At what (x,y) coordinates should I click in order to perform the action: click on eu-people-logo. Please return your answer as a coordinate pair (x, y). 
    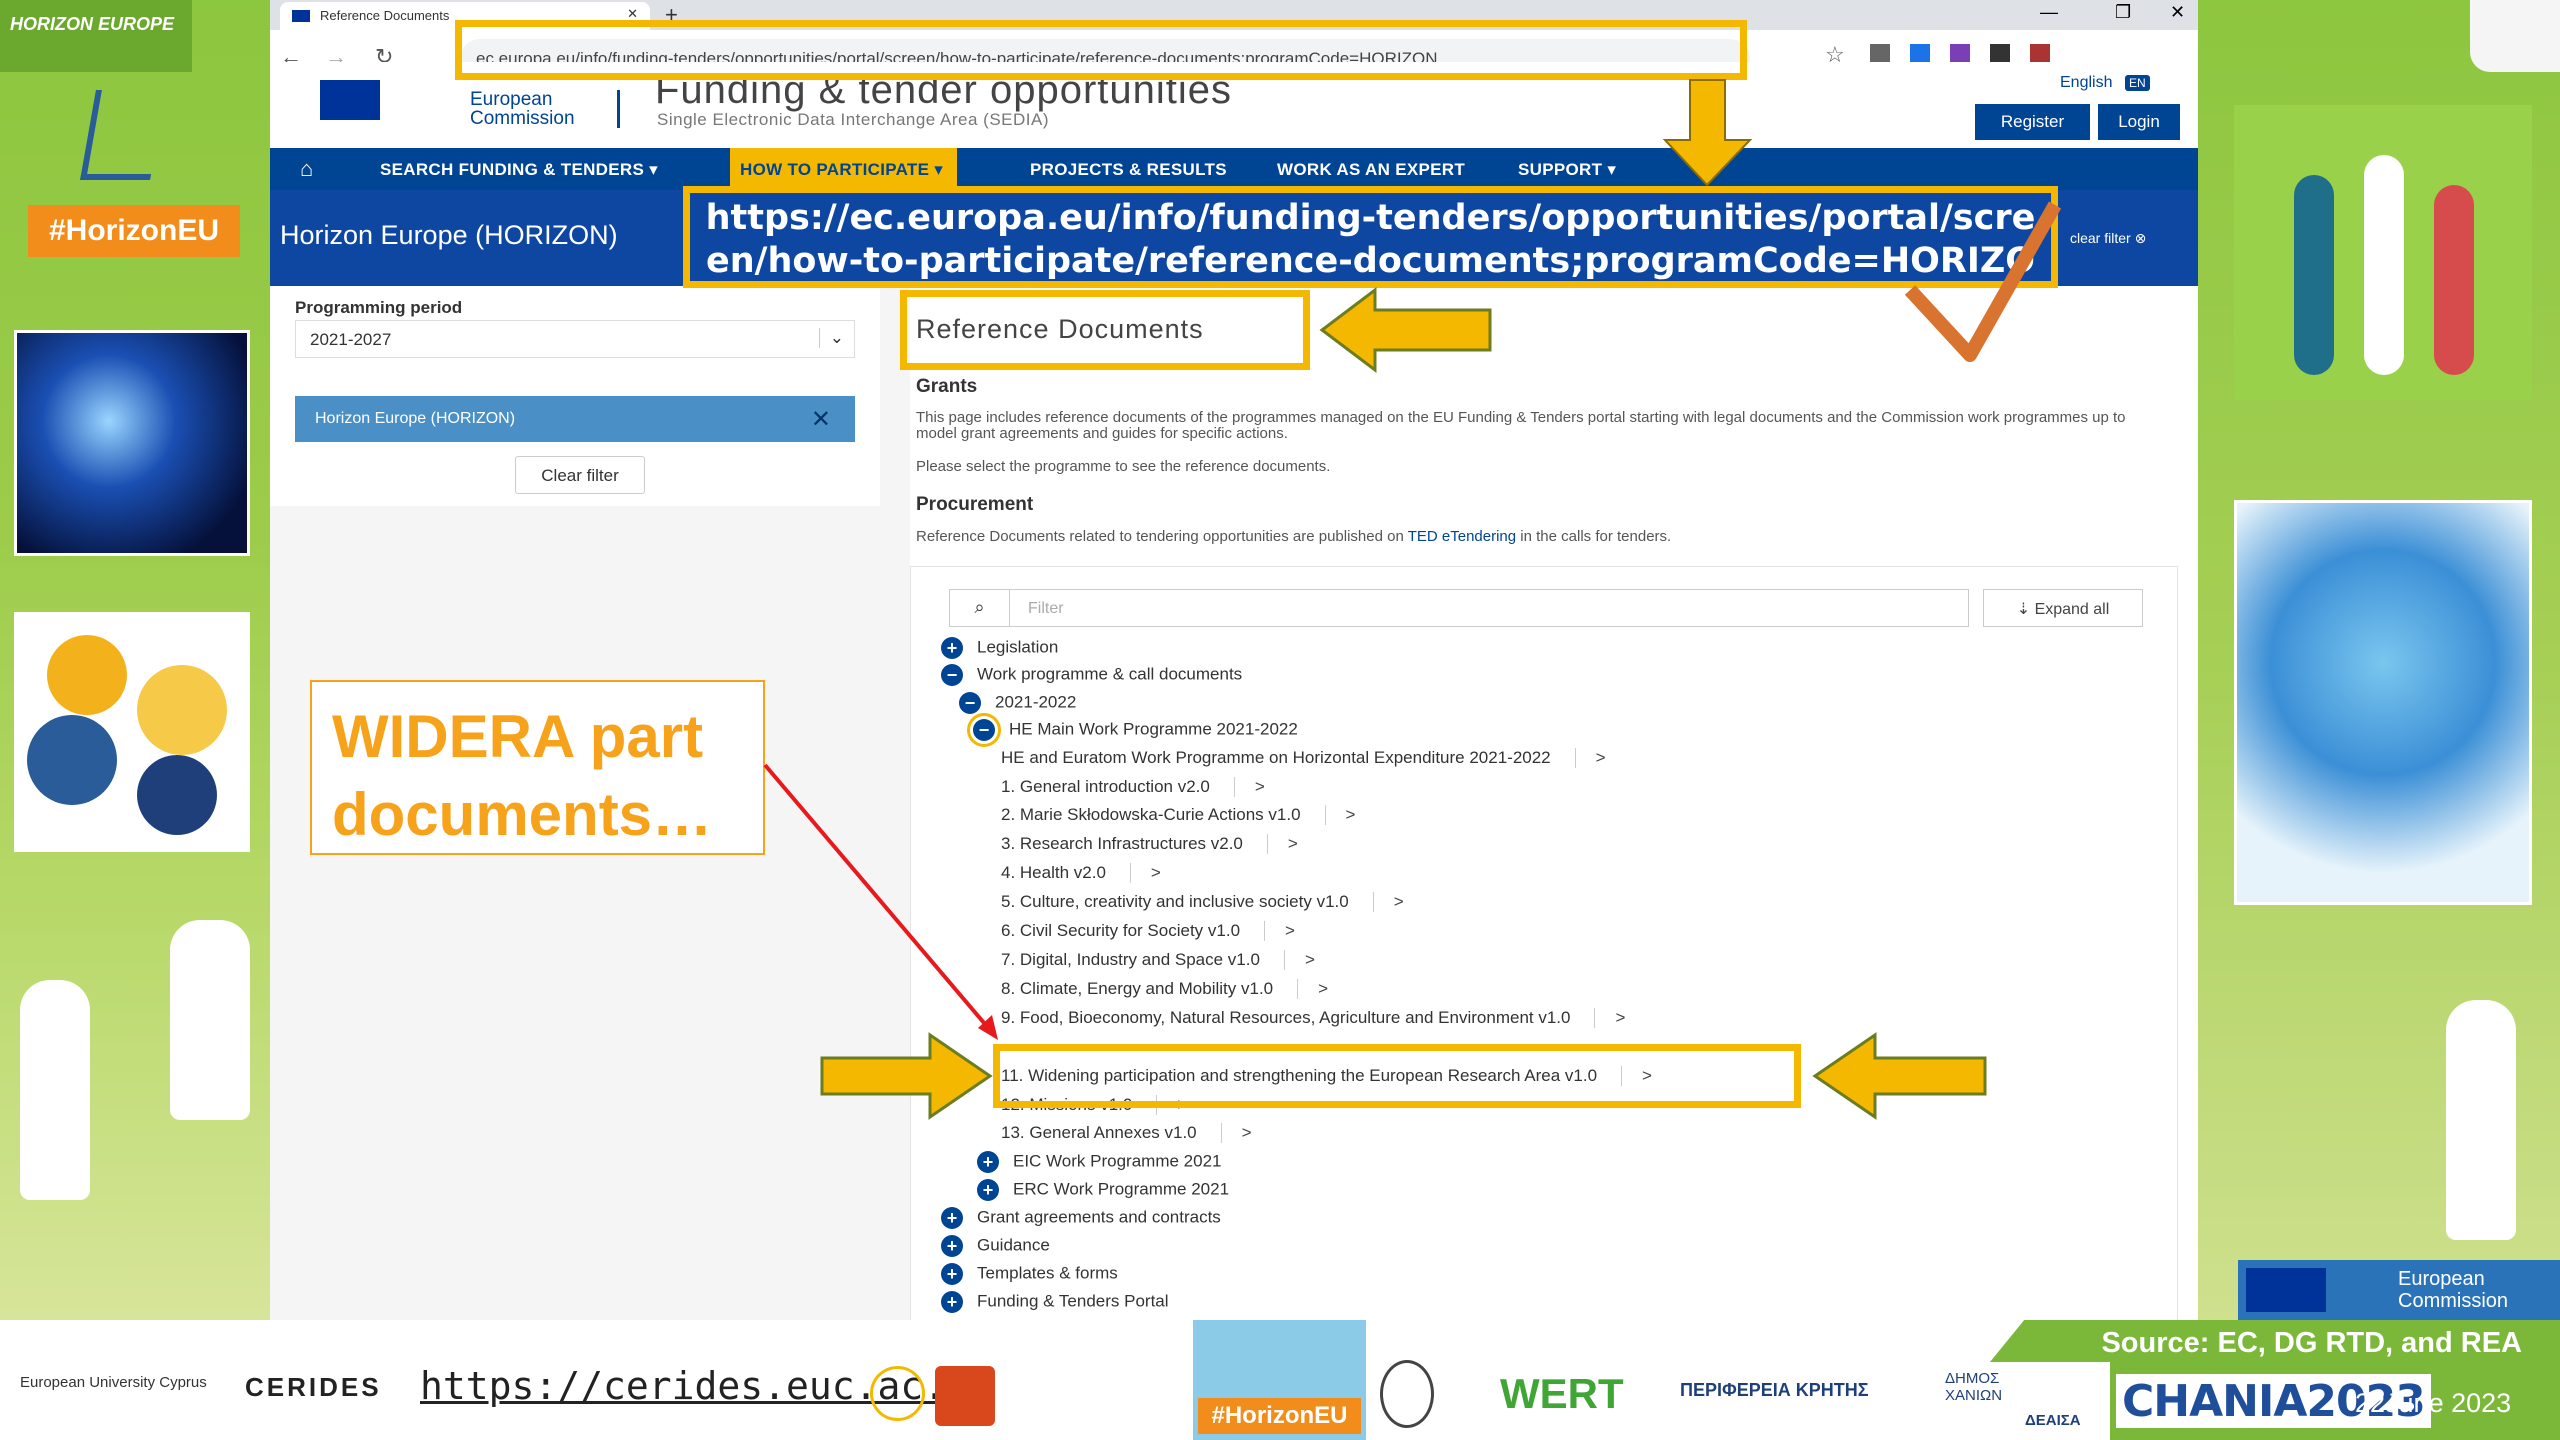
    Looking at the image, I should click on (2515, 36).